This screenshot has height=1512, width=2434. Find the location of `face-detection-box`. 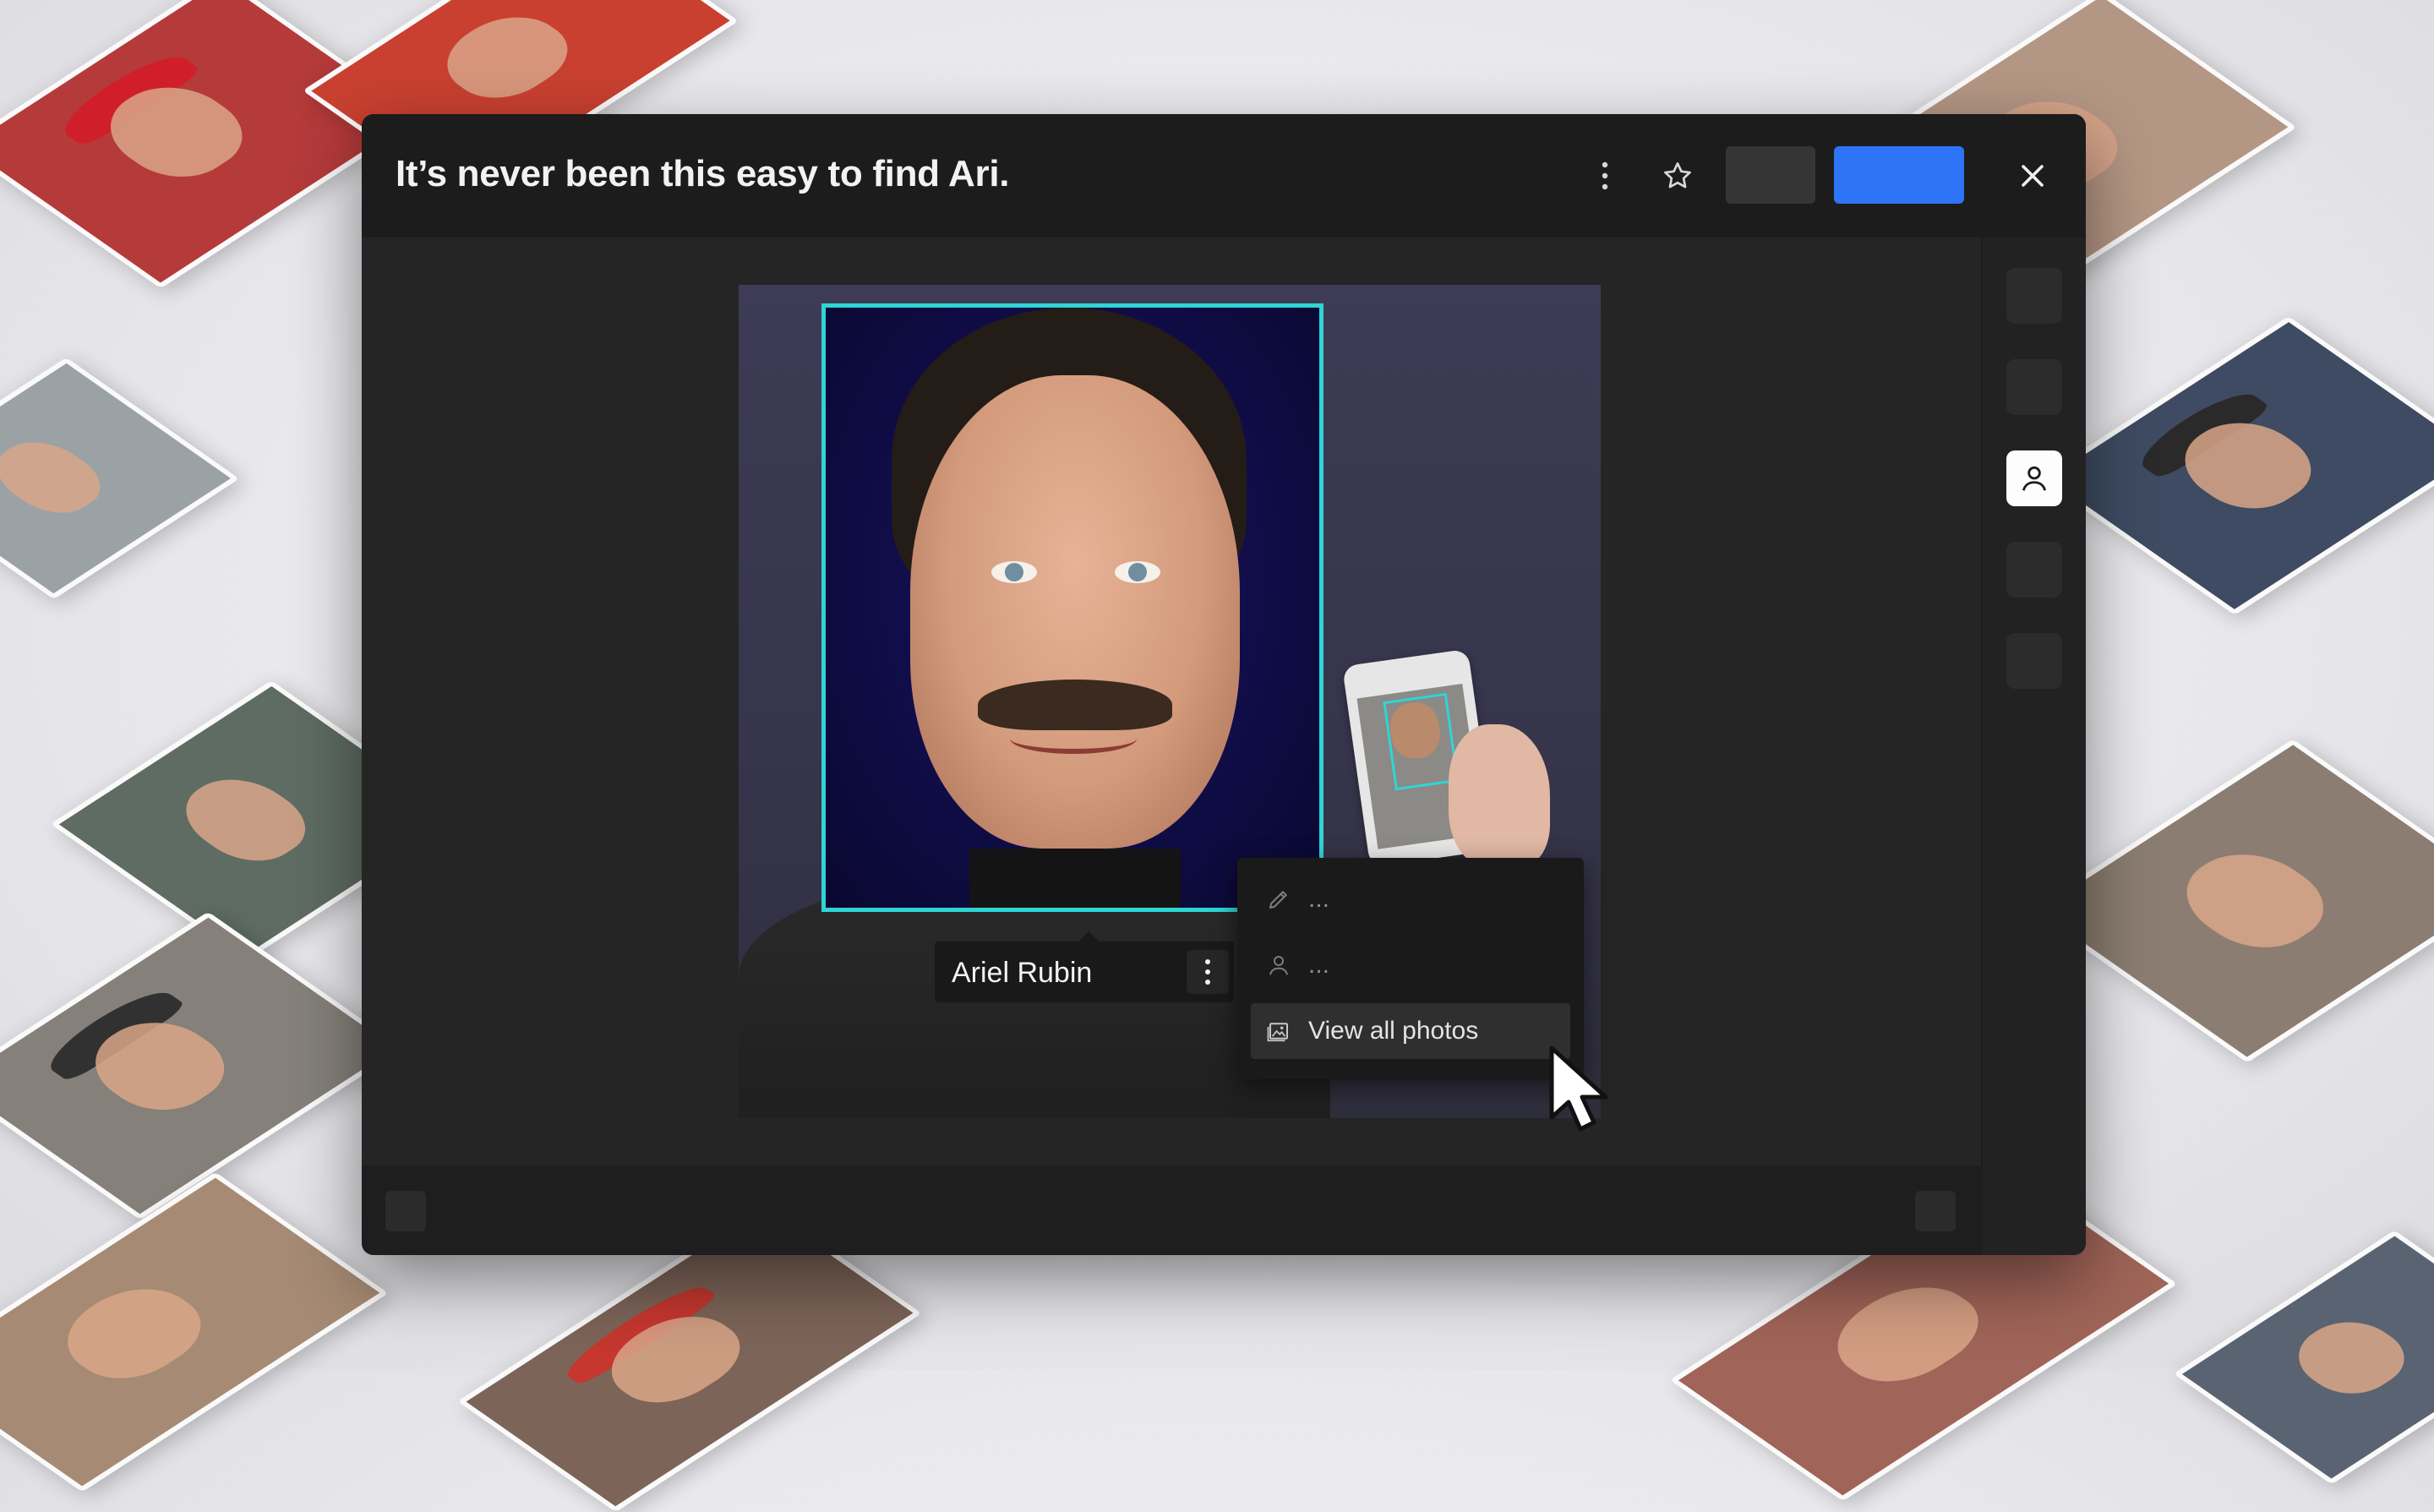

face-detection-box is located at coordinates (1072, 607).